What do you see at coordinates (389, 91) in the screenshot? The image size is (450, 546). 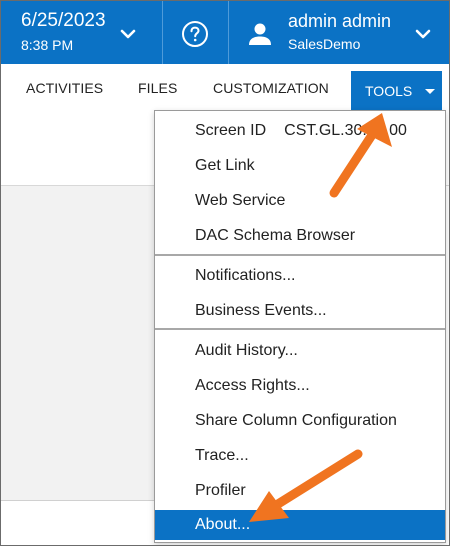 I see `tab-tools-label: TOOLS` at bounding box center [389, 91].